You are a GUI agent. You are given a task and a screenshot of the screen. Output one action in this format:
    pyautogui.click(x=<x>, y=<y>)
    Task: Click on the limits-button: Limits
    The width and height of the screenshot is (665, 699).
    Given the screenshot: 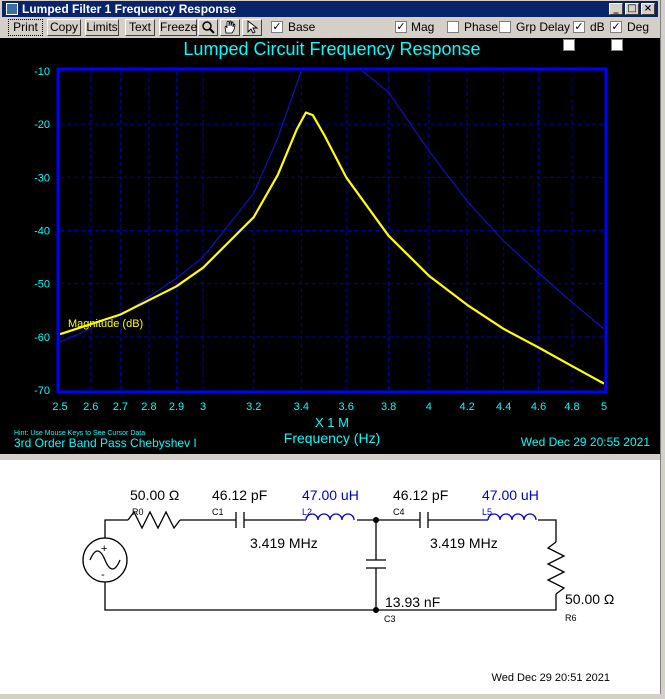 What is the action you would take?
    pyautogui.click(x=102, y=27)
    